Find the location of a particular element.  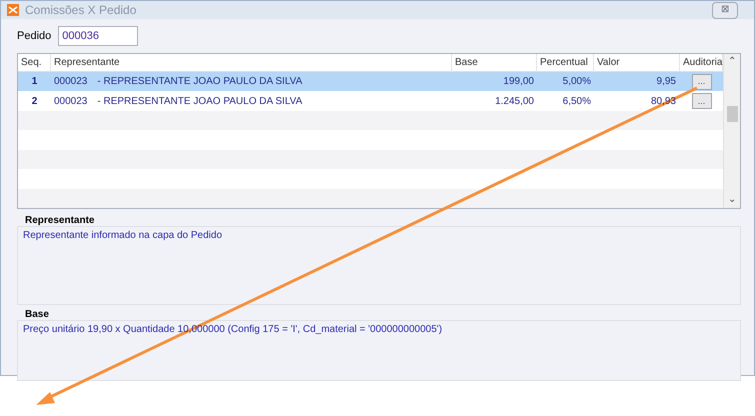

table-cell-text: 5,00% is located at coordinates (577, 82).